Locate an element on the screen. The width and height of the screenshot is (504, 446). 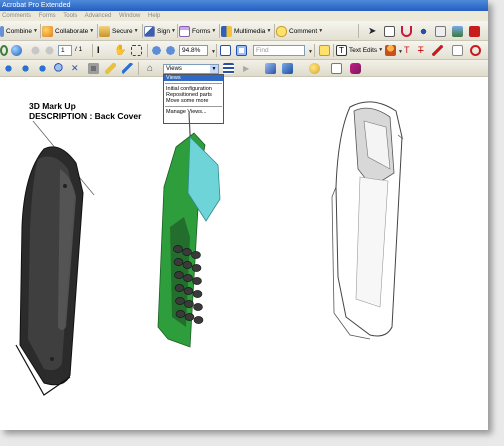
highlight-text-icon: T is located at coordinates (409, 50).